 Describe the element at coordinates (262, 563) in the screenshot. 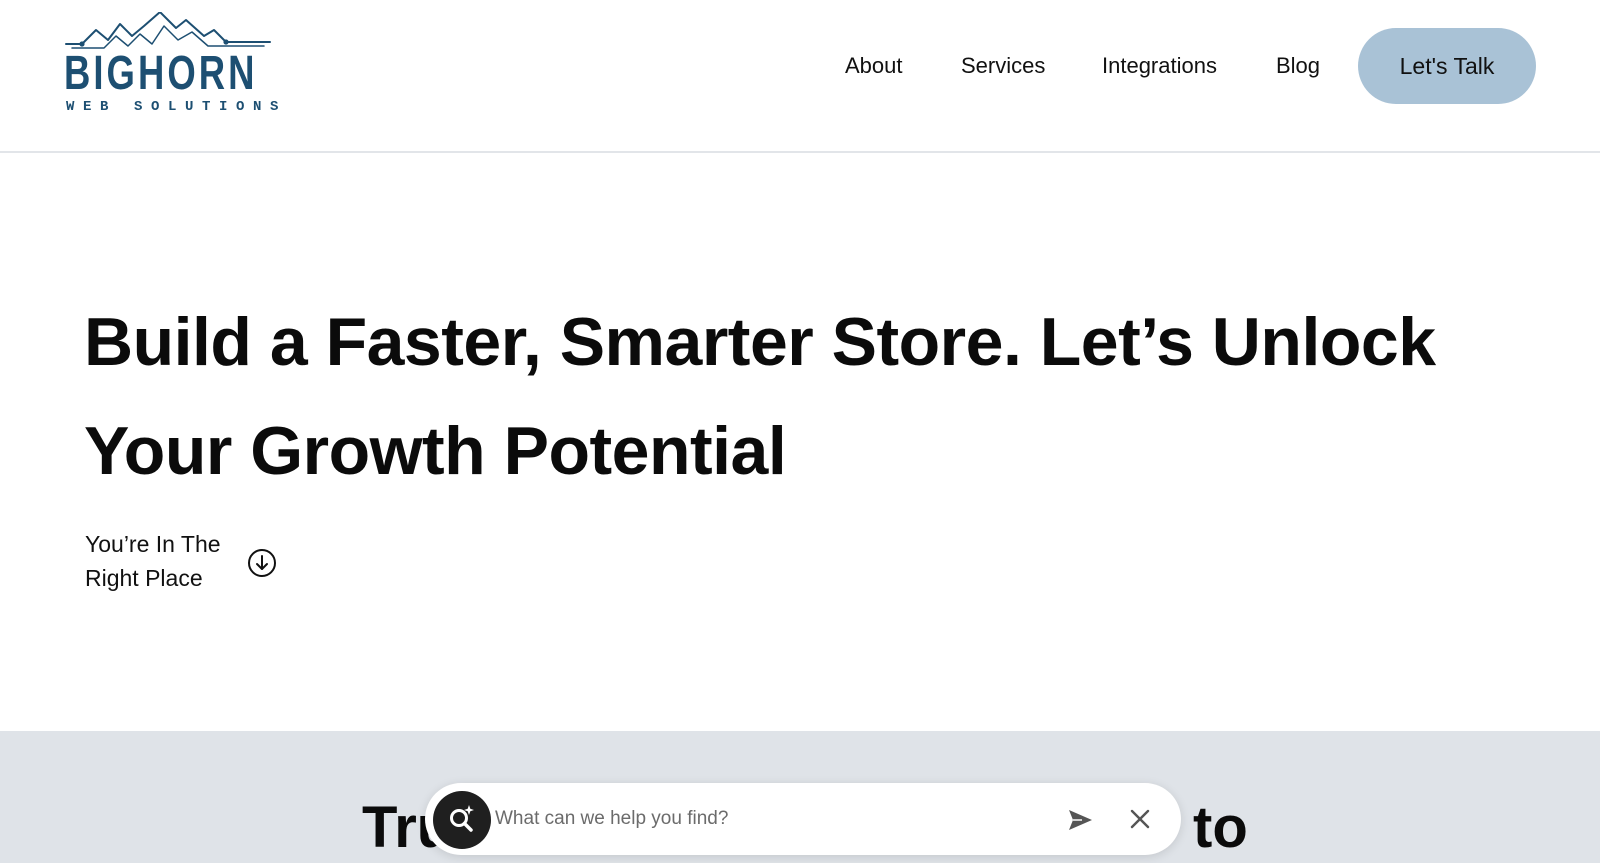

I see `arrow-down-circle-icon` at that location.